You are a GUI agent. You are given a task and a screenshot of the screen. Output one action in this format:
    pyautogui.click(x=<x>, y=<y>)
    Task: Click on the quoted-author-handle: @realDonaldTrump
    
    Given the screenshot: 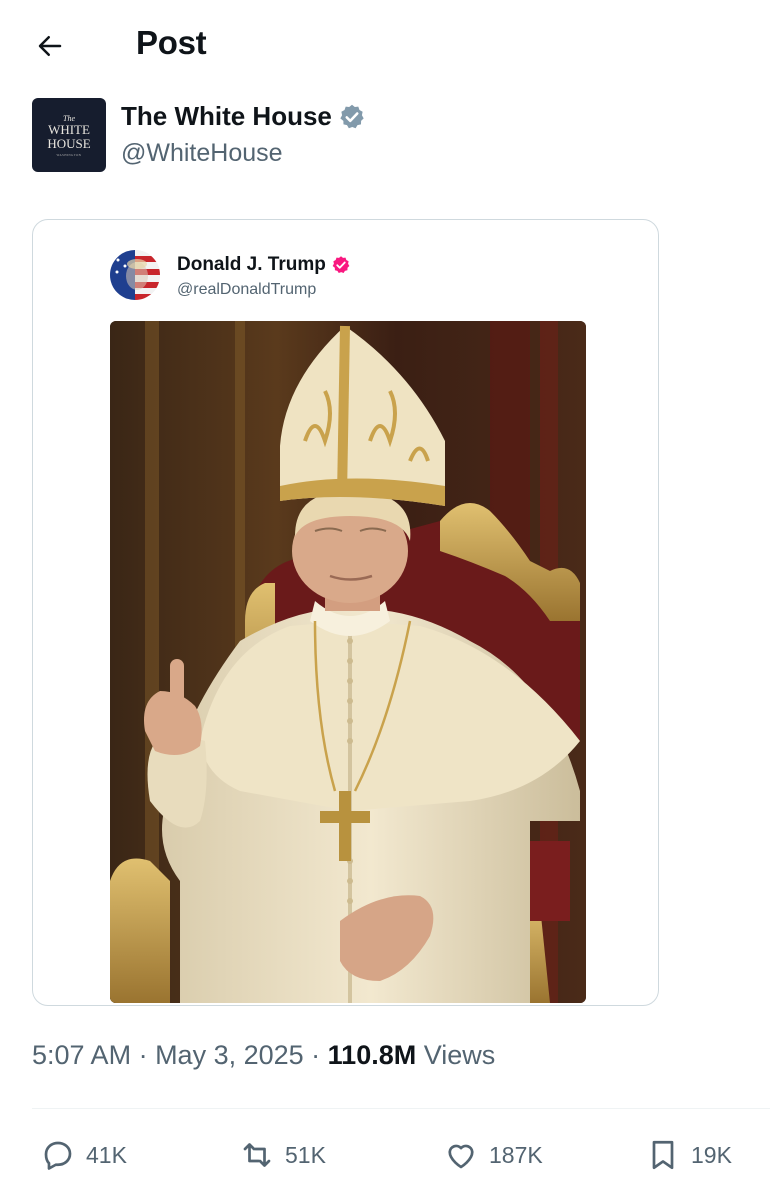 What is the action you would take?
    pyautogui.click(x=246, y=290)
    